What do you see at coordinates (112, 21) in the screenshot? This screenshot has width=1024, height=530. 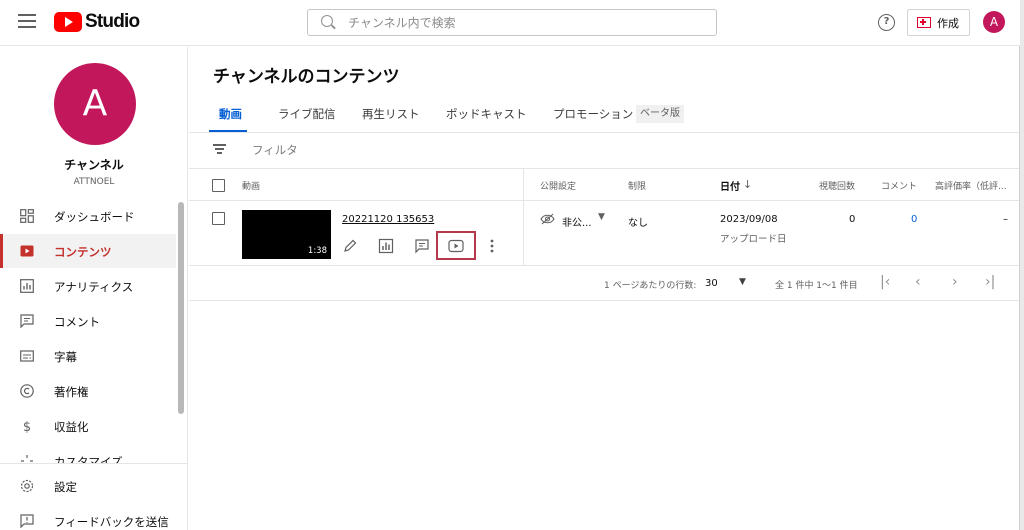 I see `logo-text: Studio` at bounding box center [112, 21].